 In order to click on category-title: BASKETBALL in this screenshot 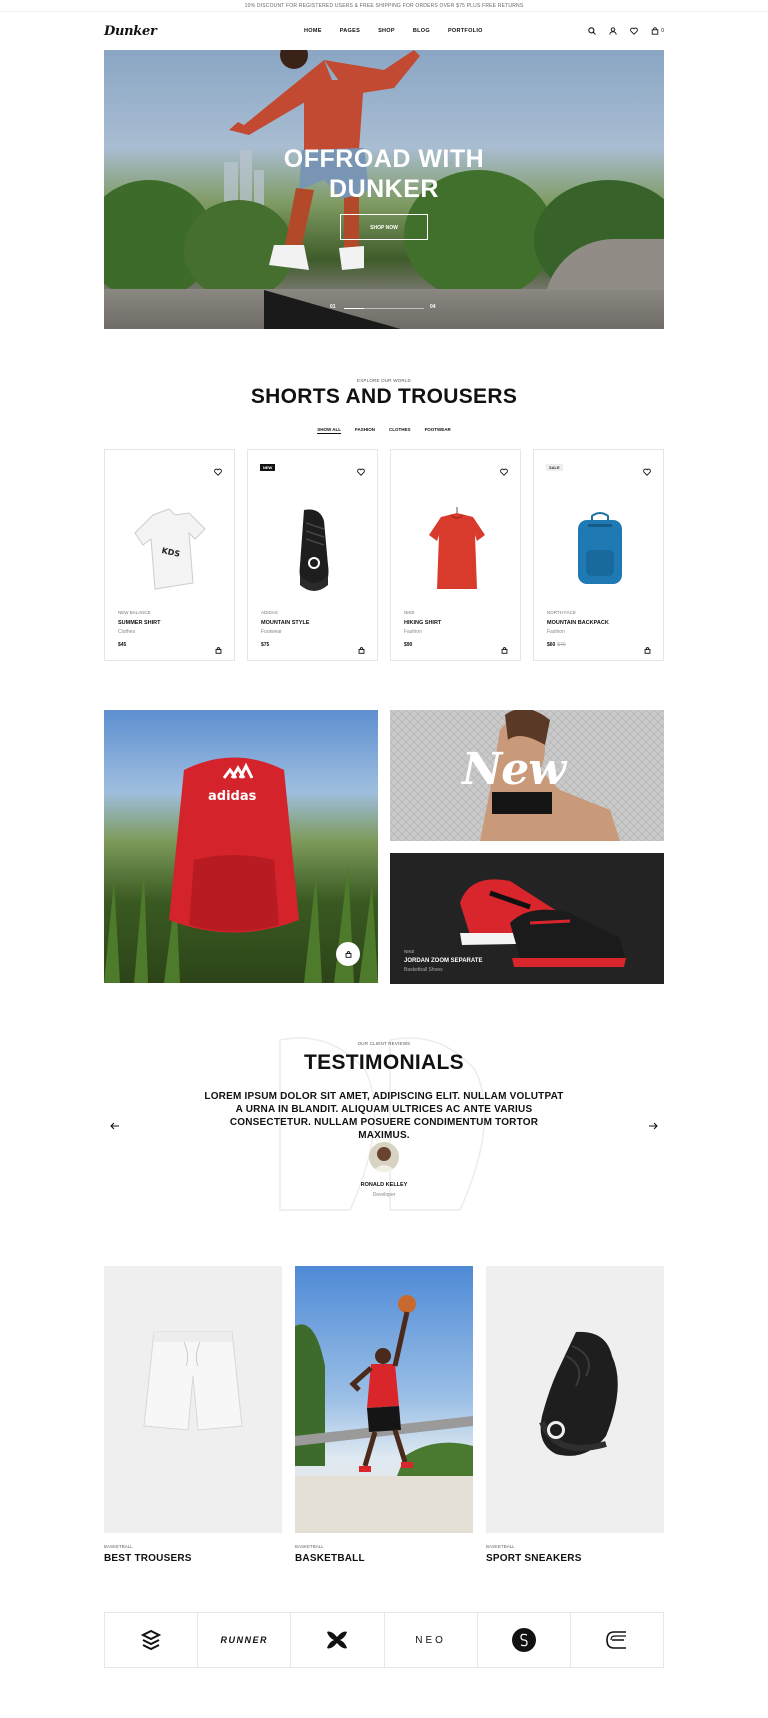, I will do `click(330, 1558)`.